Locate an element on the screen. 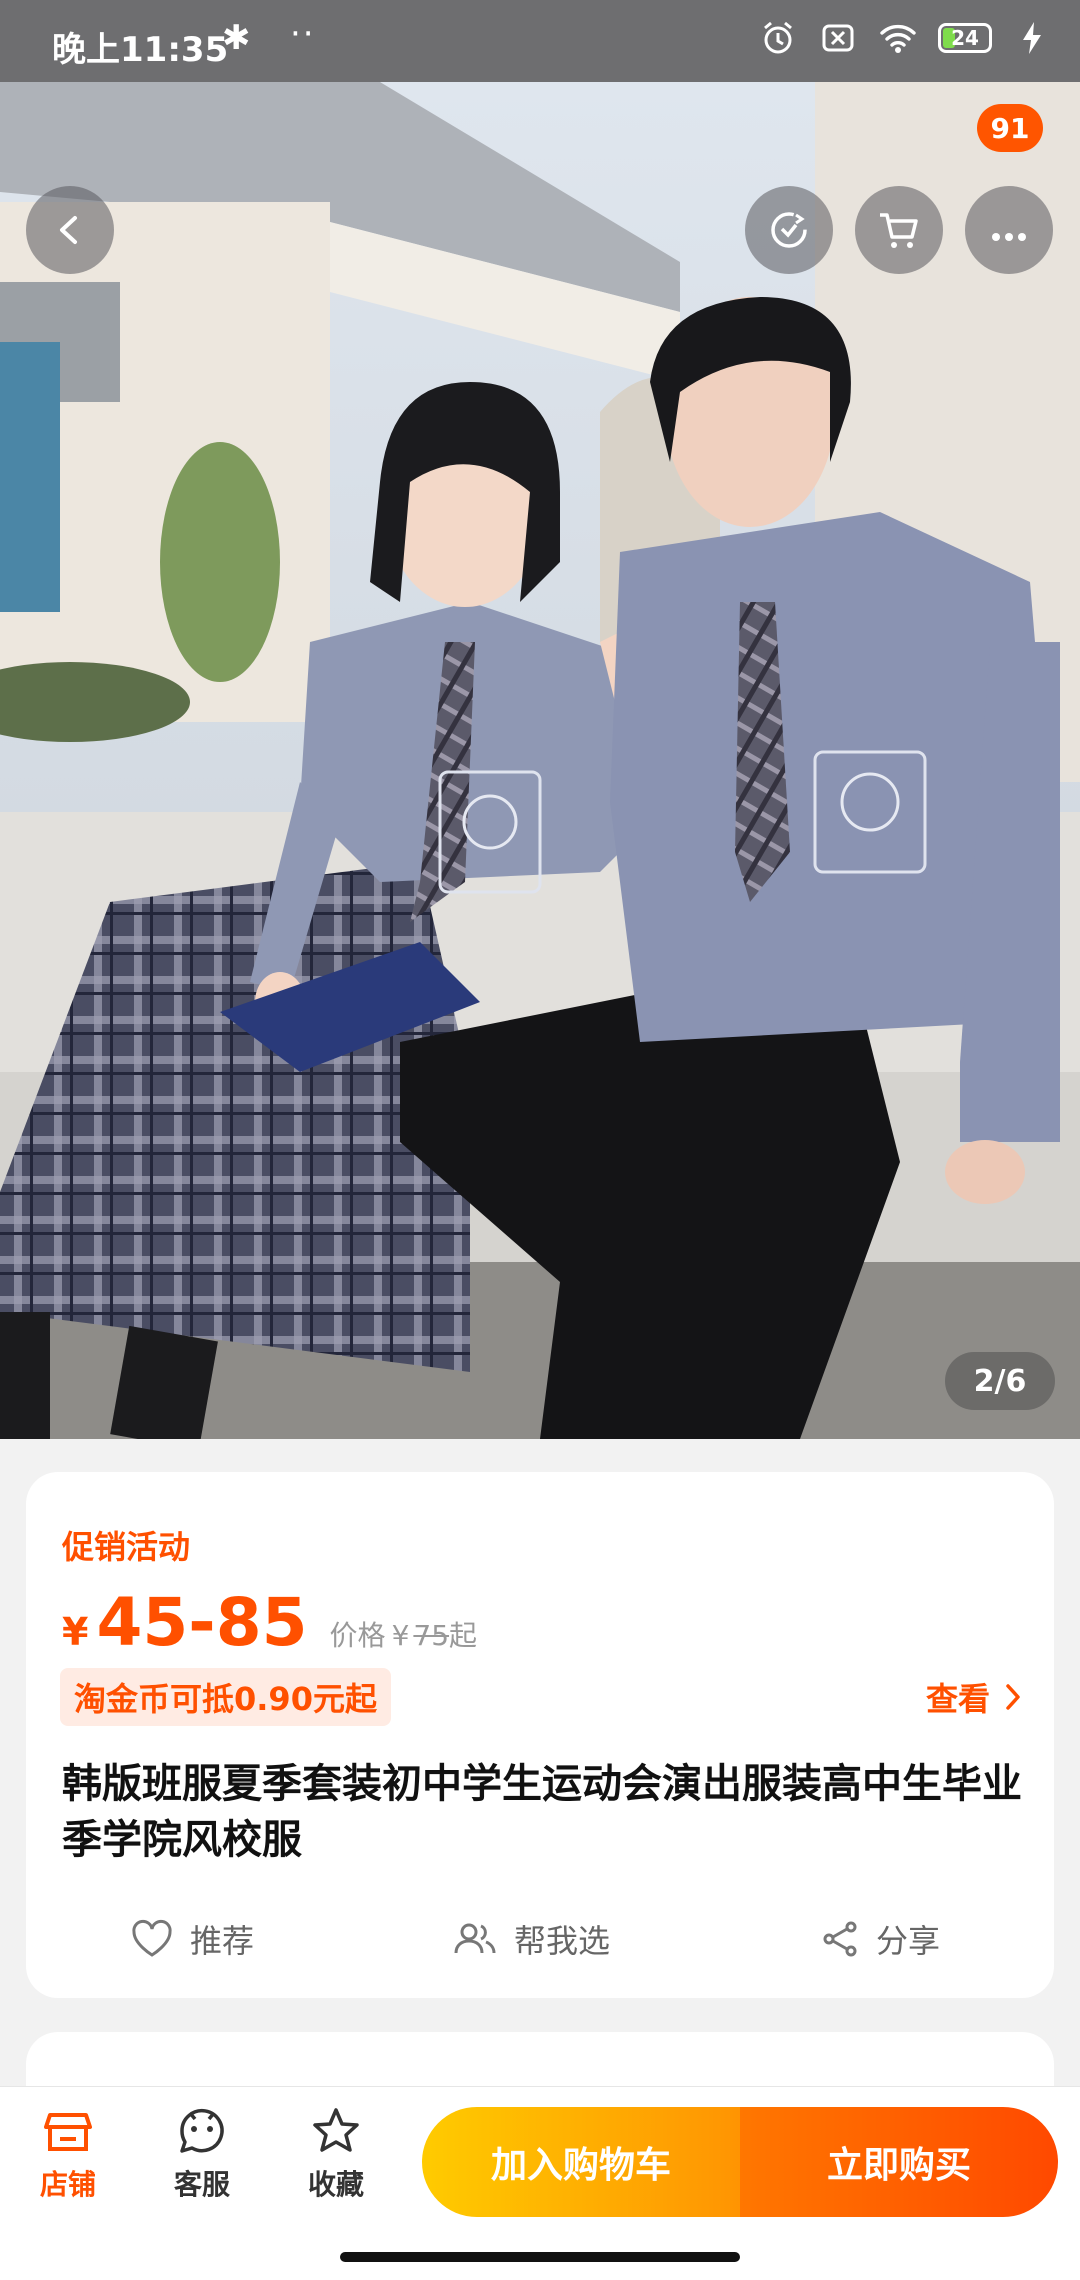 This screenshot has width=1080, height=2280. back-button is located at coordinates (70, 230).